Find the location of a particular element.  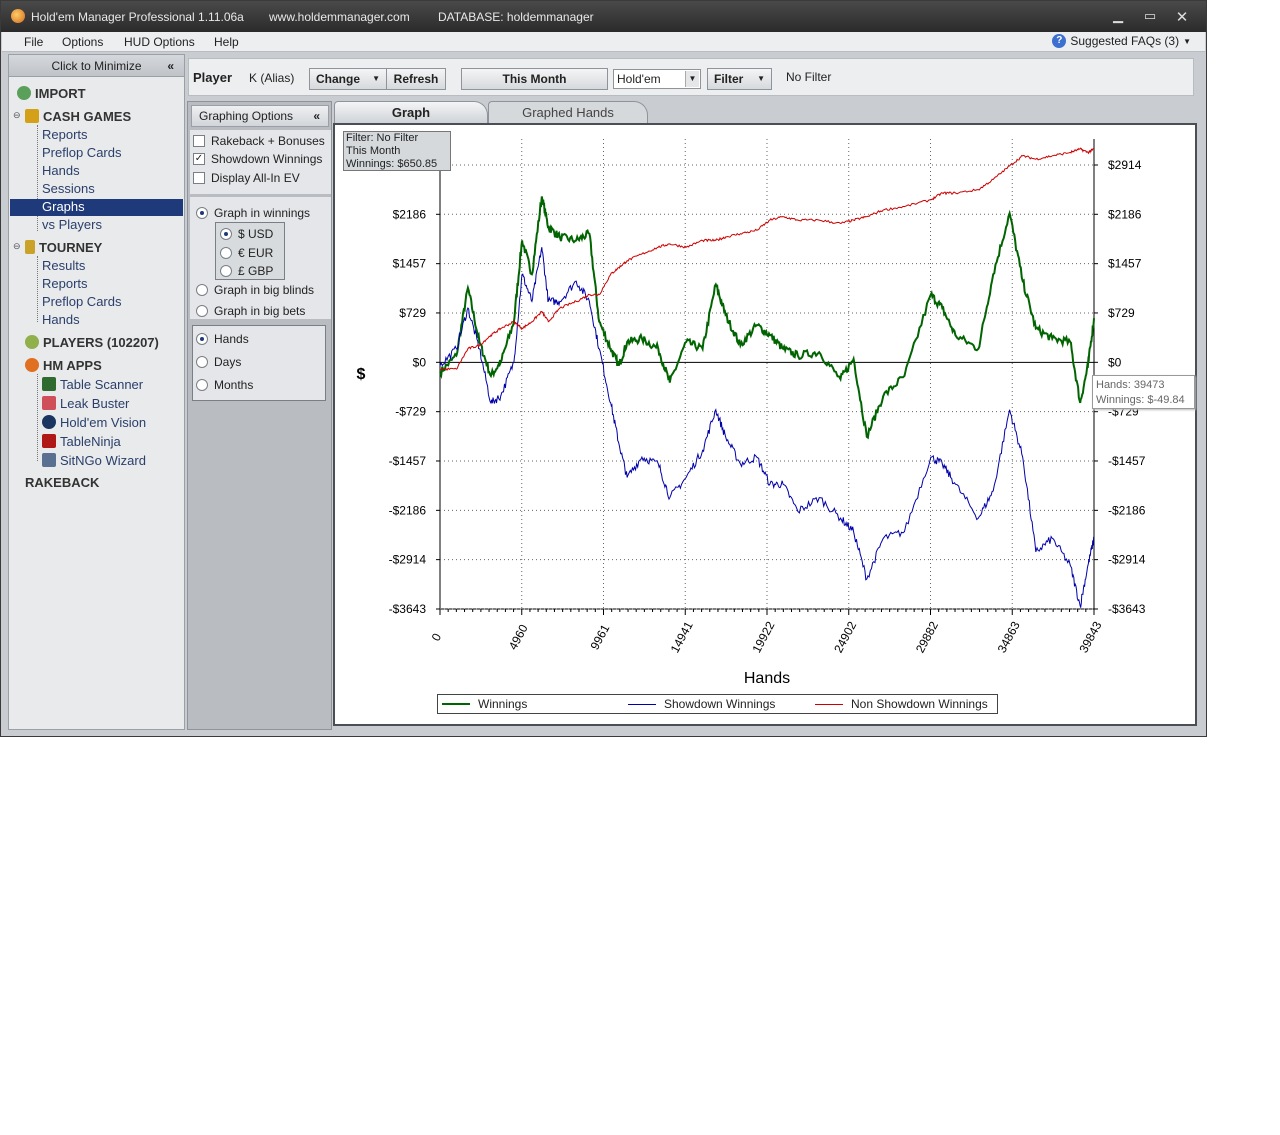

y-tick-label: -$2914 is located at coordinates (408, 560).